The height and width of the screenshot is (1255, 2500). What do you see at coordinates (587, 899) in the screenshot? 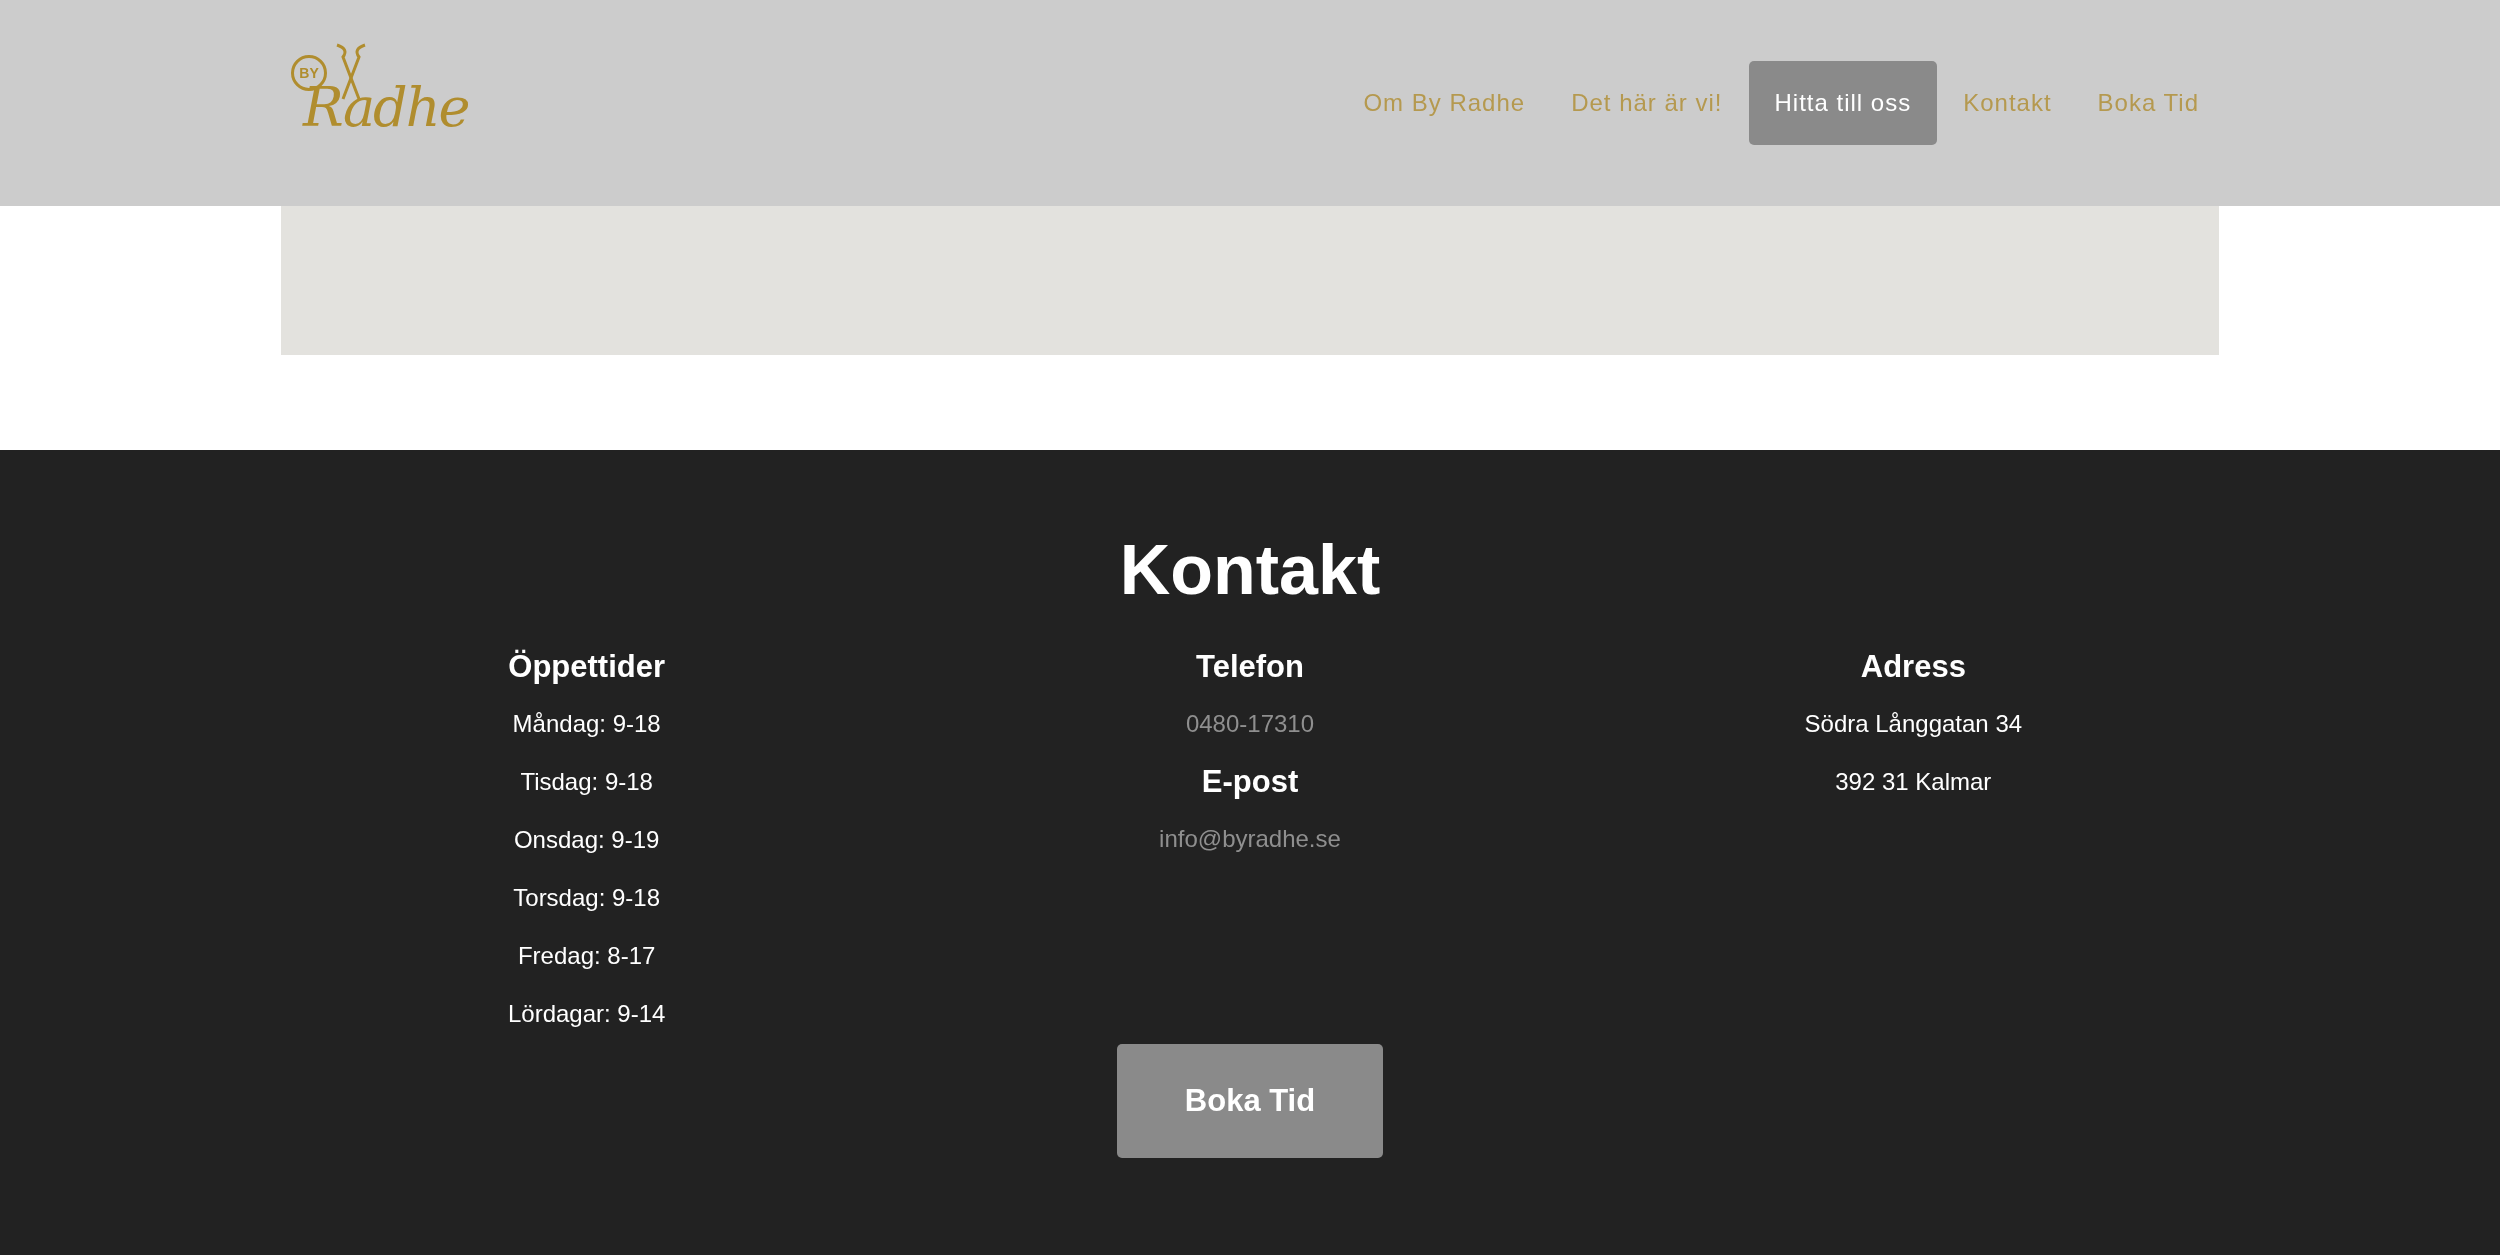
I see `info-text: Torsdag: 9-18` at bounding box center [587, 899].